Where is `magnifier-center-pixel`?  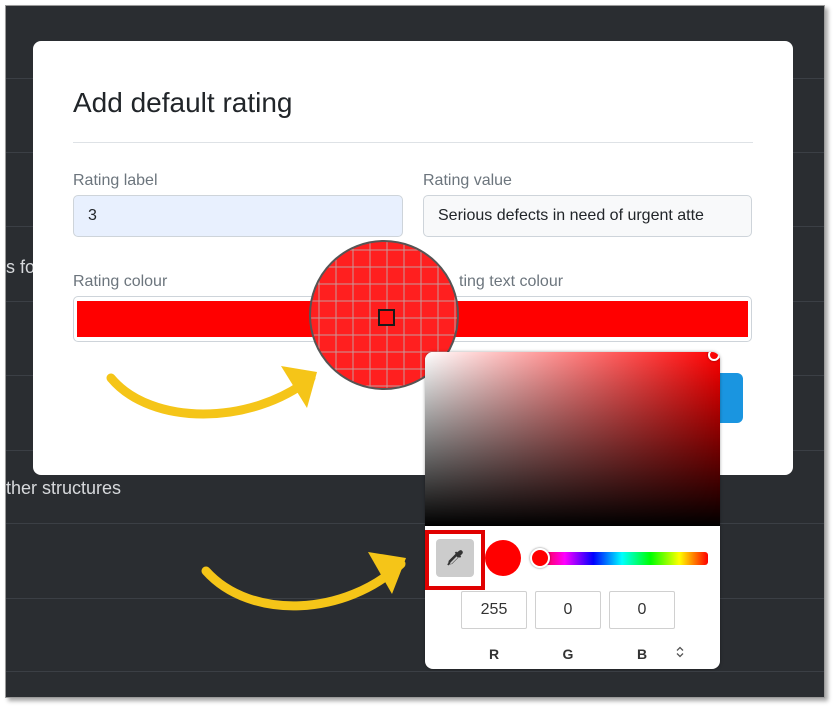 magnifier-center-pixel is located at coordinates (386, 317).